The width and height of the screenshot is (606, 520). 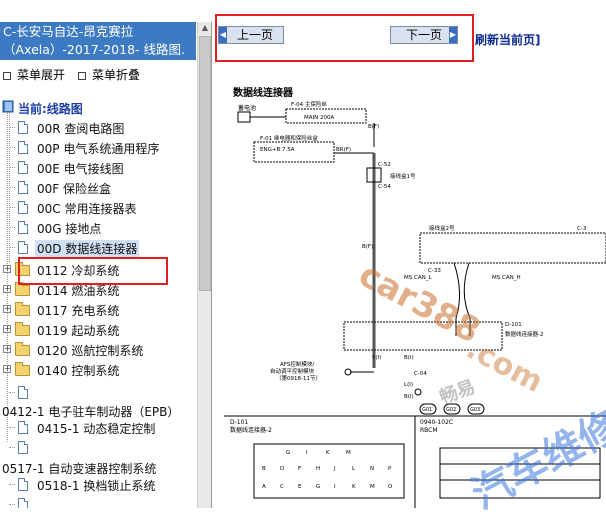 What do you see at coordinates (409, 358) in the screenshot?
I see `svg-text: B(I)` at bounding box center [409, 358].